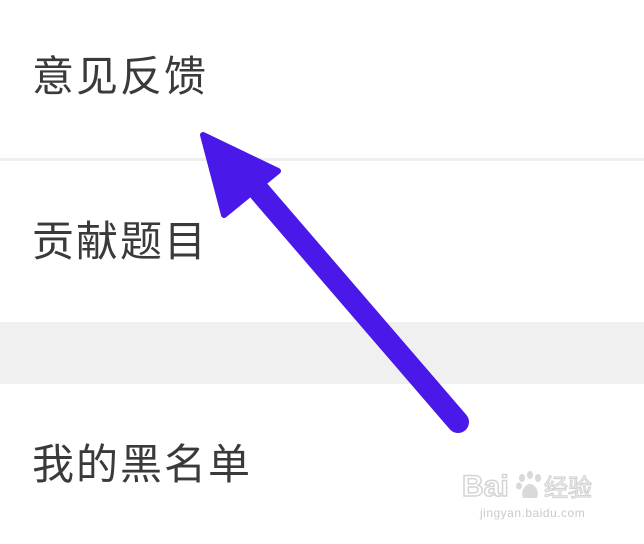 The height and width of the screenshot is (544, 644). I want to click on section-gap, so click(322, 353).